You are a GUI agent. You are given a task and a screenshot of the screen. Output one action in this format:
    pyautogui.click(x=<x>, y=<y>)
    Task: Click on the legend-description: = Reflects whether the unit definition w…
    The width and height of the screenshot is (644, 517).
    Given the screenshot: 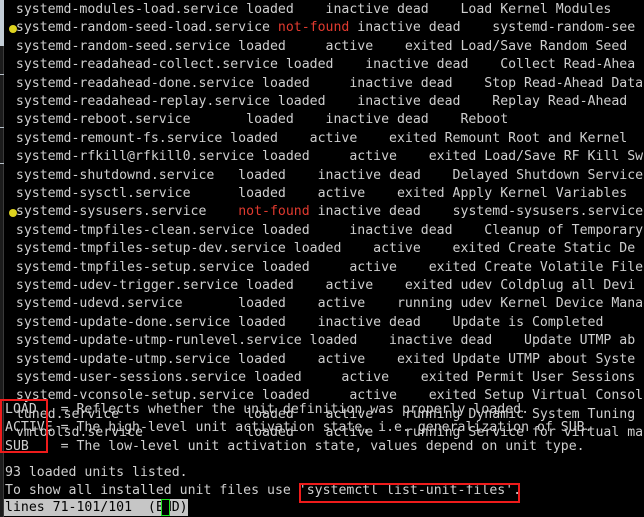 What is the action you would take?
    pyautogui.click(x=295, y=409)
    